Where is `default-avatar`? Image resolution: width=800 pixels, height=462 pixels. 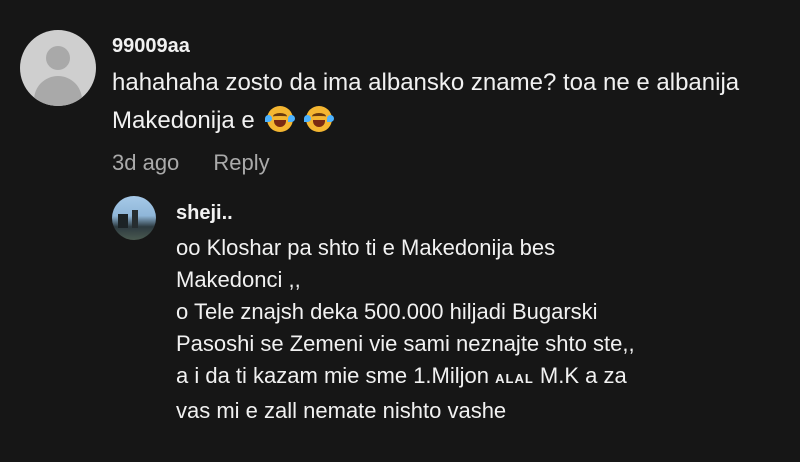 default-avatar is located at coordinates (58, 68).